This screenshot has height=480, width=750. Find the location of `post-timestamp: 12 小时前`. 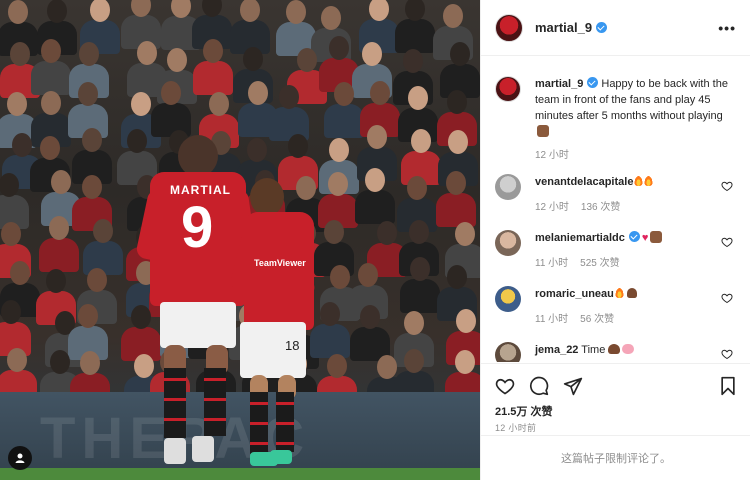

post-timestamp: 12 小时前 is located at coordinates (515, 427).